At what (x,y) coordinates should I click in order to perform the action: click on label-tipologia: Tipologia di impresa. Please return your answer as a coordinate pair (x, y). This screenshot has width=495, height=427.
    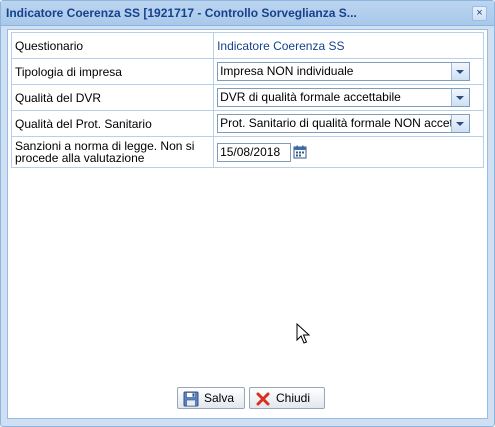
    Looking at the image, I should click on (112, 71).